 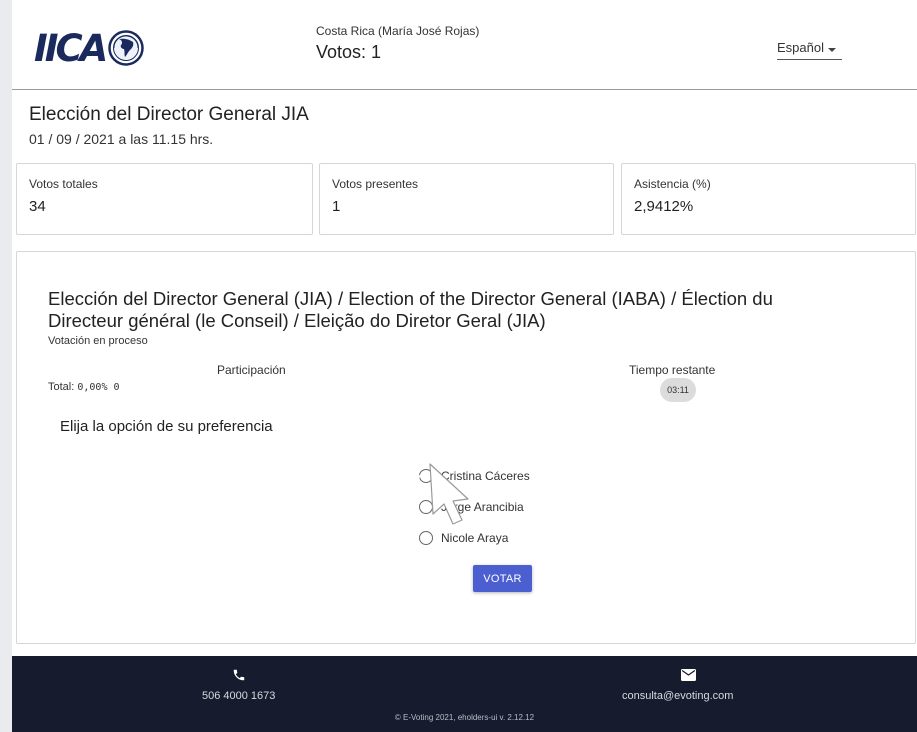 What do you see at coordinates (126, 48) in the screenshot?
I see `globe-icon` at bounding box center [126, 48].